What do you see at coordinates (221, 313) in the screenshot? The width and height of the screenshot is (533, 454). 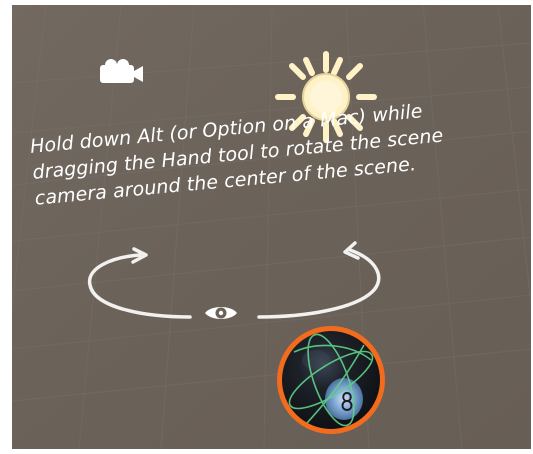 I see `eye-icon` at bounding box center [221, 313].